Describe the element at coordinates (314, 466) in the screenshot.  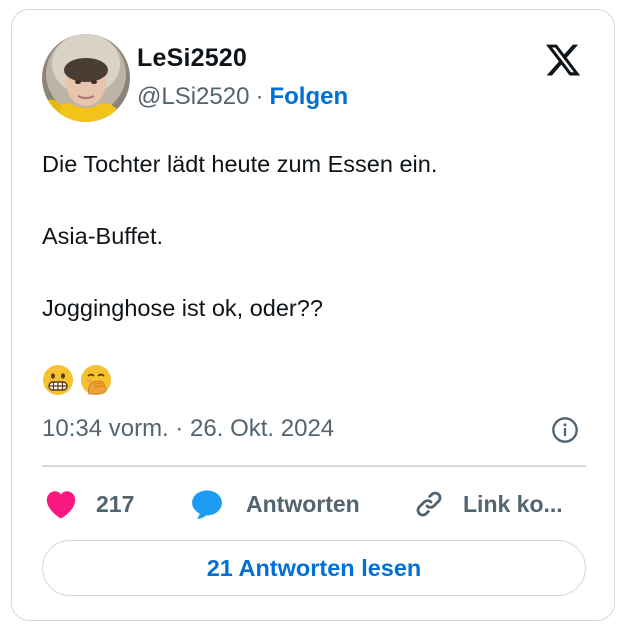
I see `divider` at that location.